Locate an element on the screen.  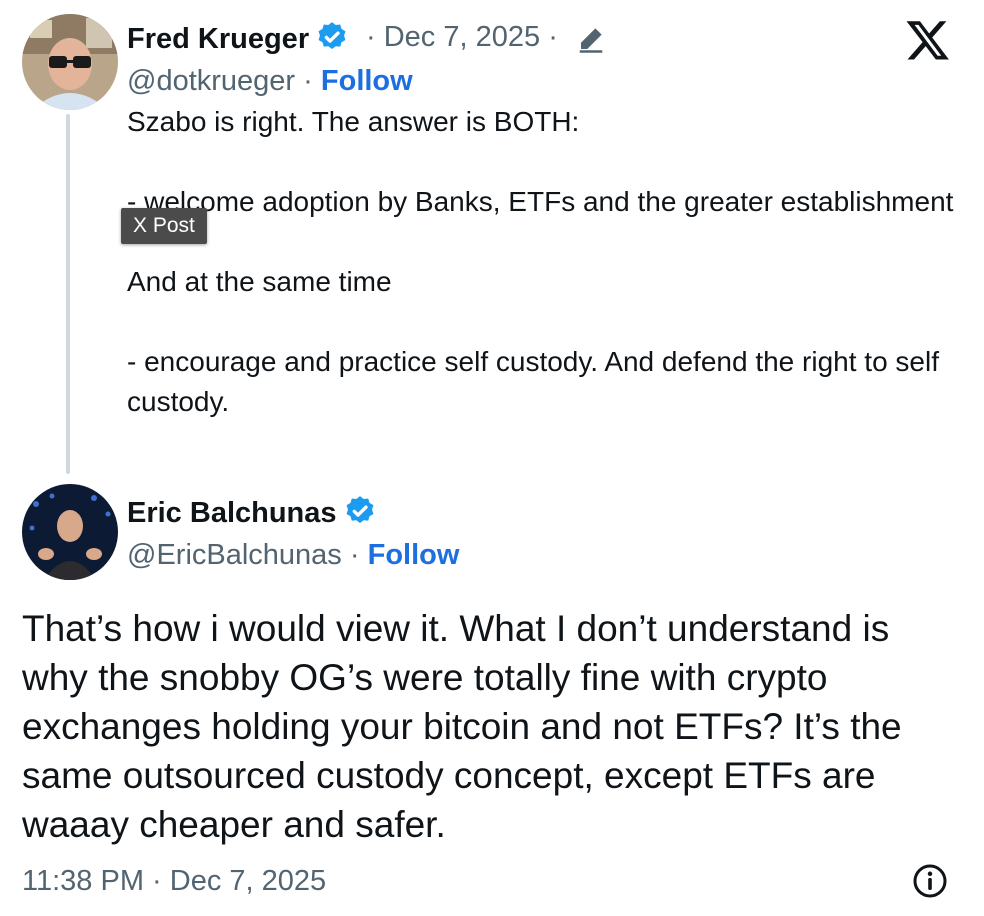
quoted-handle: @dotkrueger is located at coordinates (211, 81).